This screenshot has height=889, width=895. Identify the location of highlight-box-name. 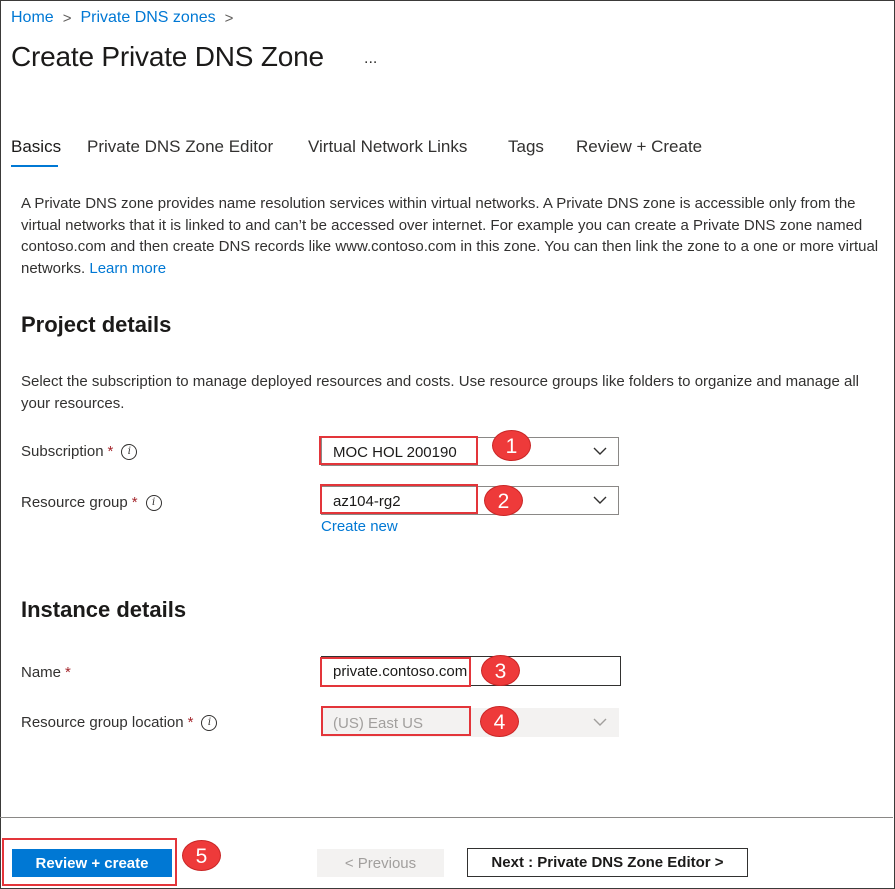
(395, 672).